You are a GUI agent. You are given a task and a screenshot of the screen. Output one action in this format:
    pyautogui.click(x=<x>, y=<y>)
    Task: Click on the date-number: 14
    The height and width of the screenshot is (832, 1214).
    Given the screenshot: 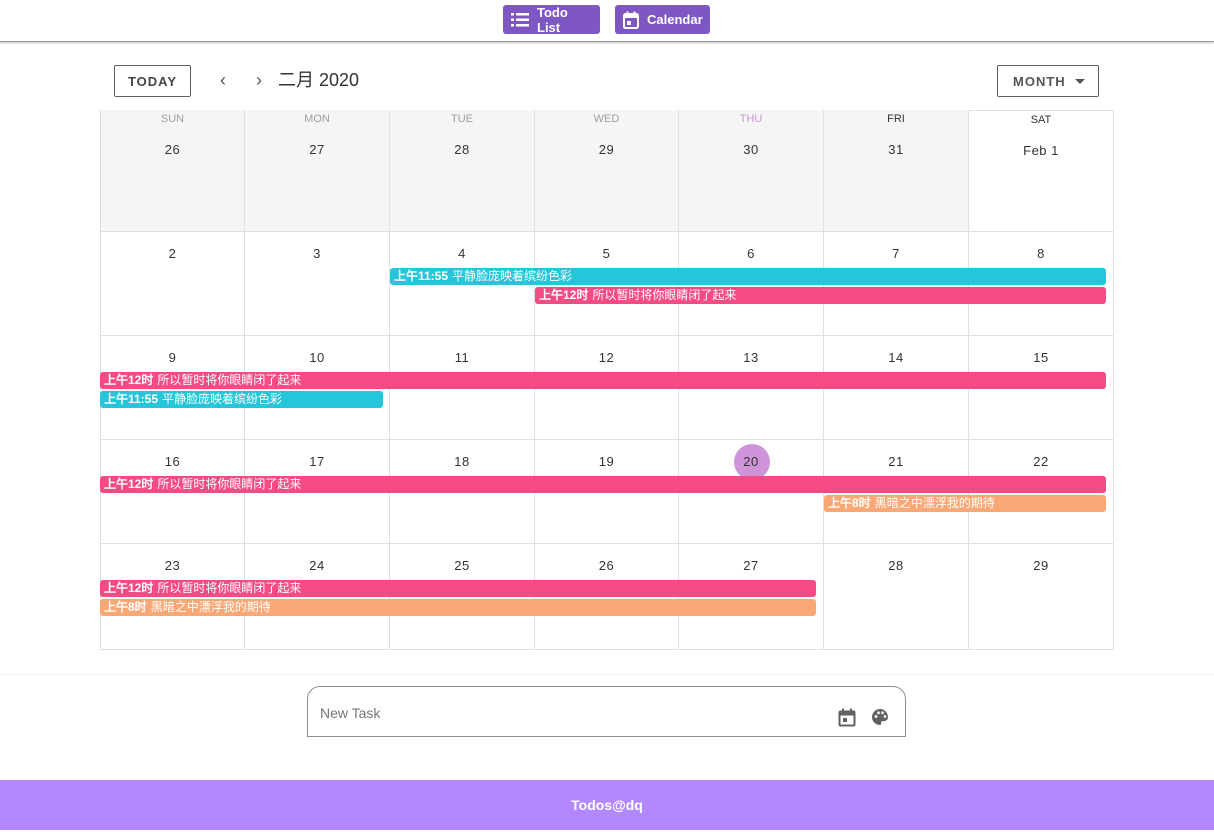 What is the action you would take?
    pyautogui.click(x=896, y=357)
    